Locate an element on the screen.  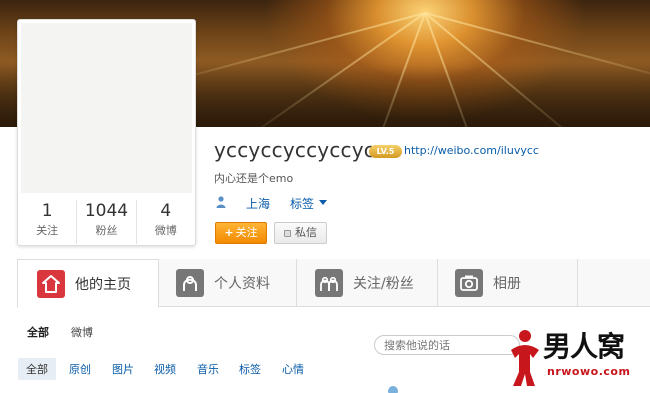
stat-label: 粉丝 is located at coordinates (106, 230).